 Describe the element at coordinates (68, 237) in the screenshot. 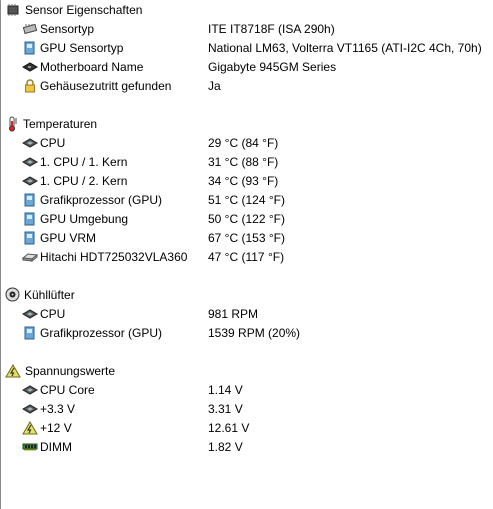

I see `field-label: GPU VRM` at that location.